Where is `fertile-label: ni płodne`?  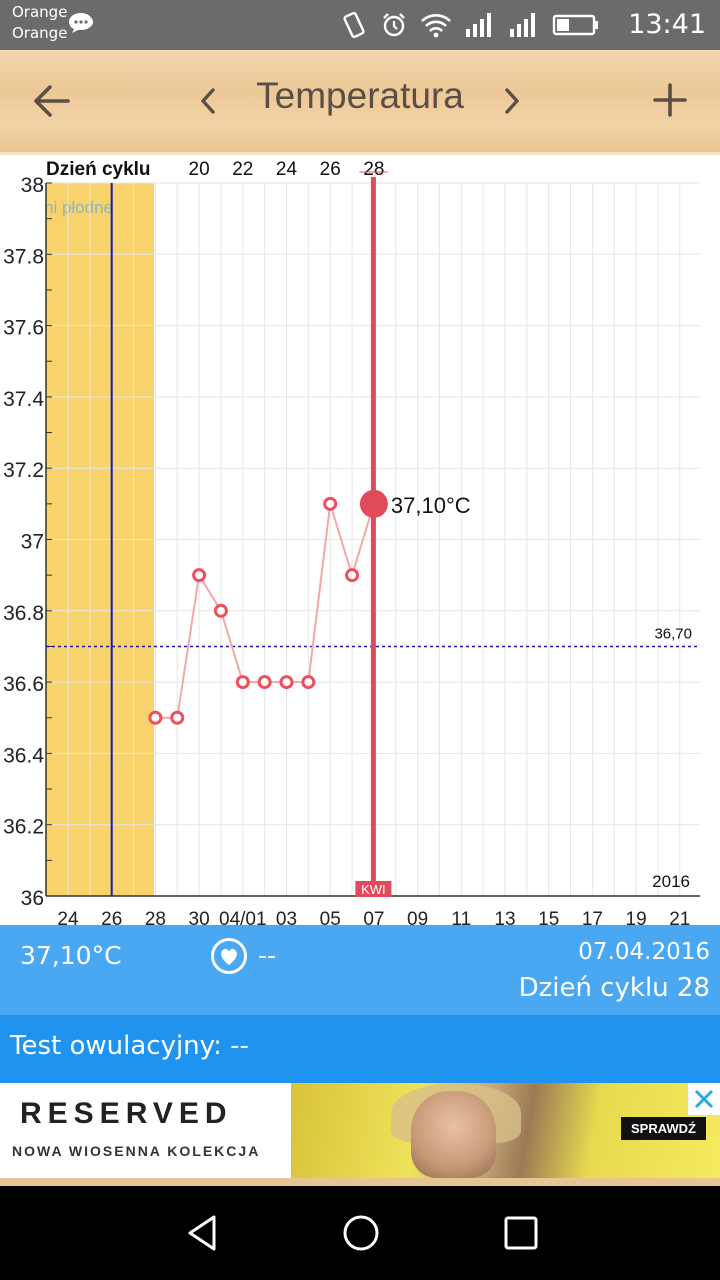 fertile-label: ni płodne is located at coordinates (78, 207).